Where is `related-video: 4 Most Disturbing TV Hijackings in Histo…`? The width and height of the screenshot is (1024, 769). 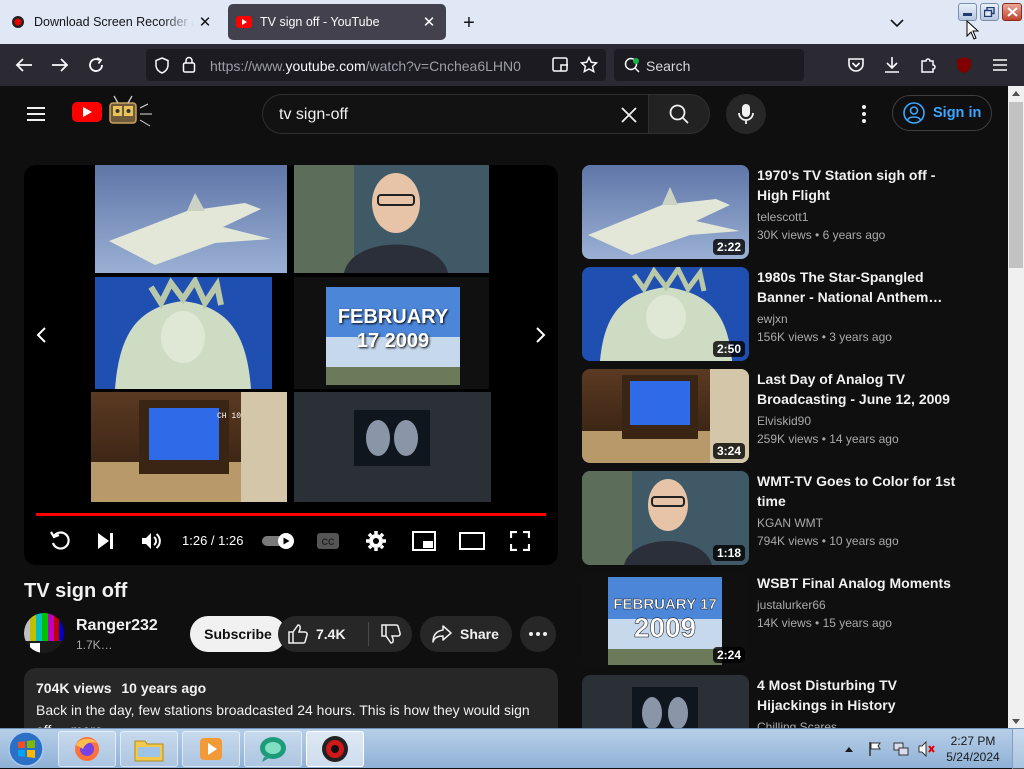 related-video: 4 Most Disturbing TV Hijackings in Histo… is located at coordinates (792, 701).